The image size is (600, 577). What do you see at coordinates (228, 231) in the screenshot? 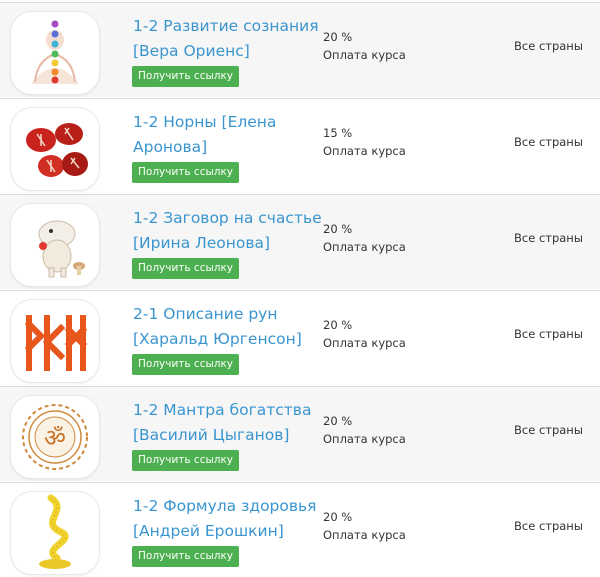
I see `offer-title-link: 1-2 Заговор на счастье [Ирина Леонова]` at bounding box center [228, 231].